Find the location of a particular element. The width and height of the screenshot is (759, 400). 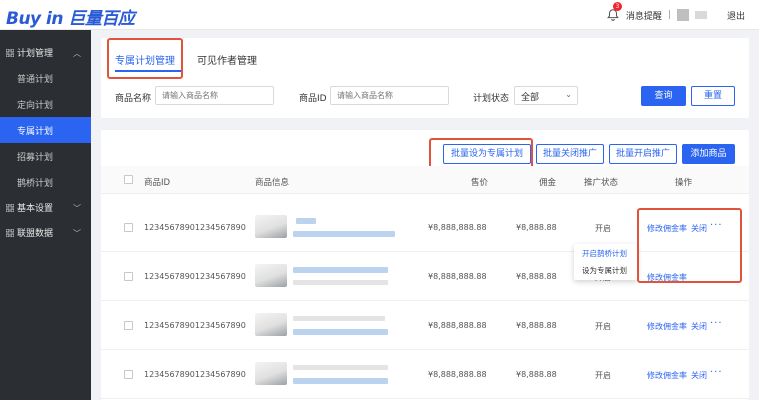

brand-logo: Buy in 巨量百应 is located at coordinates (70, 16).